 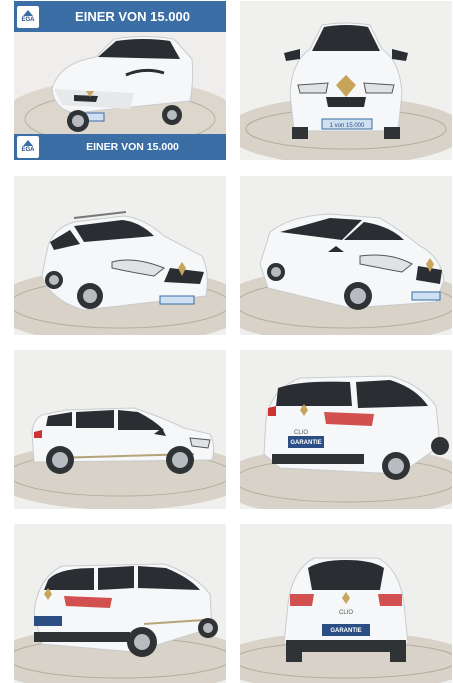 I want to click on photo-tile-2: 1 von 15.000, so click(x=346, y=80).